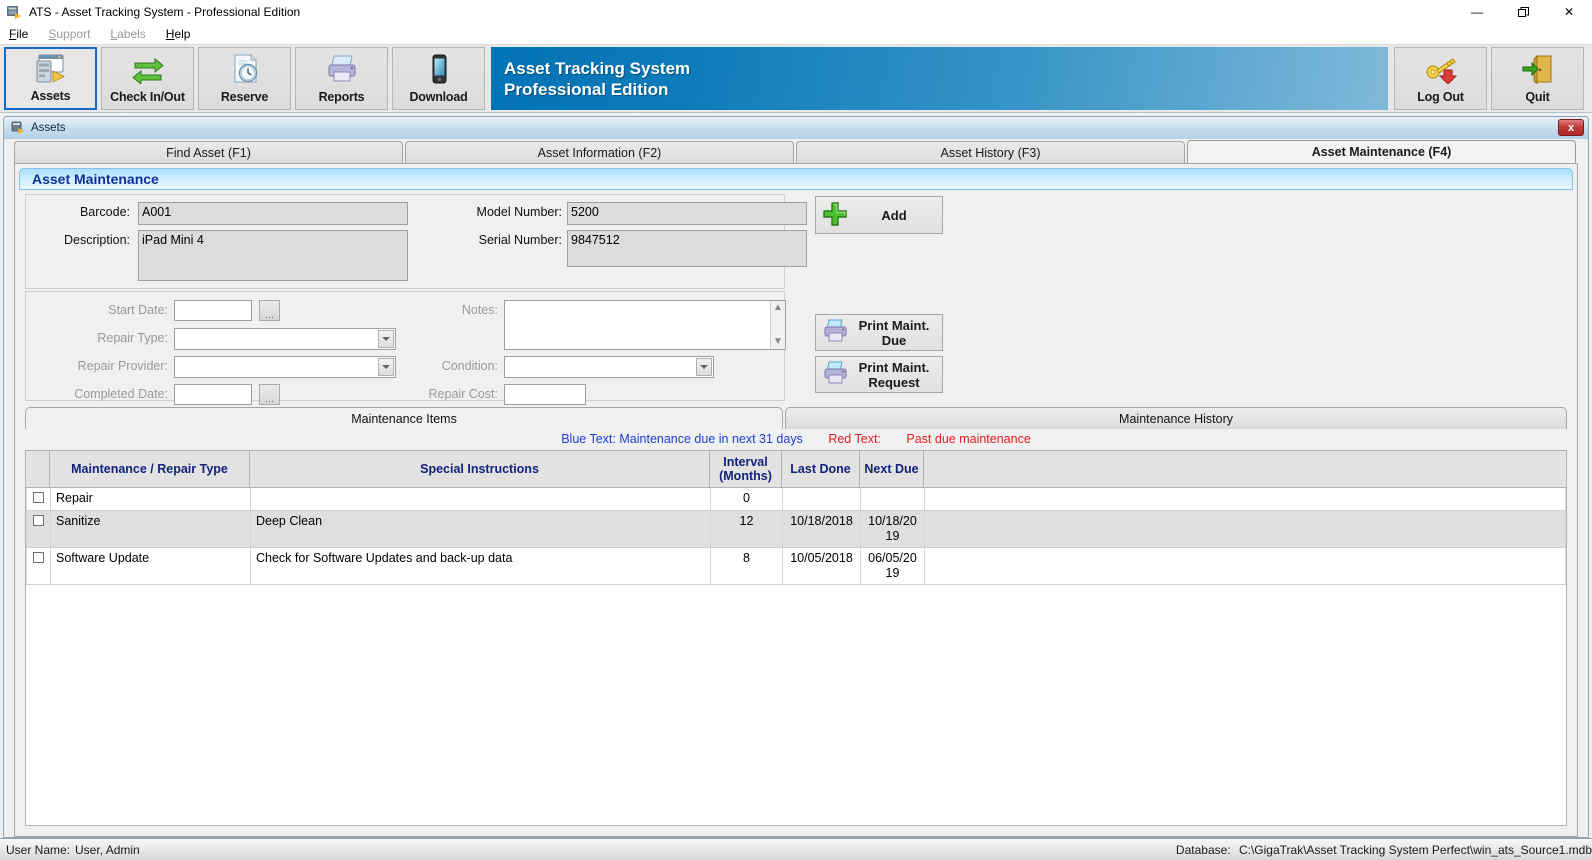  Describe the element at coordinates (273, 213) in the screenshot. I see `barcode-field: A001` at that location.